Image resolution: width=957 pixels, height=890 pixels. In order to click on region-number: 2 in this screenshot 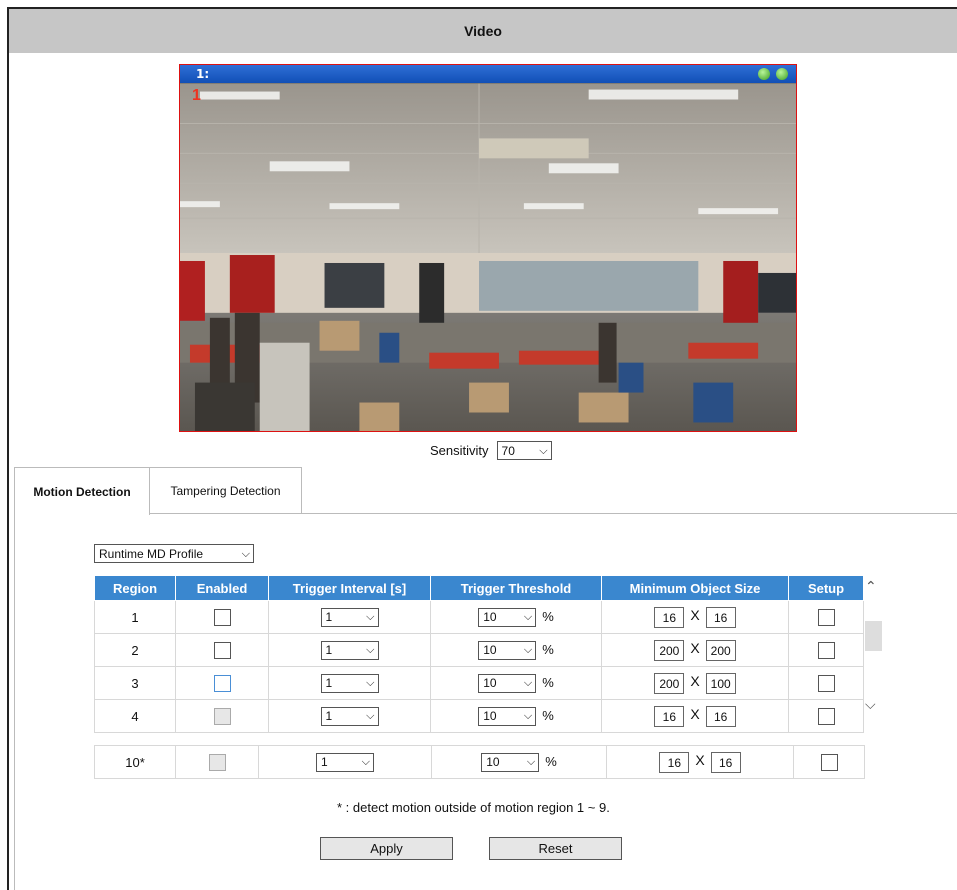, I will do `click(135, 650)`.